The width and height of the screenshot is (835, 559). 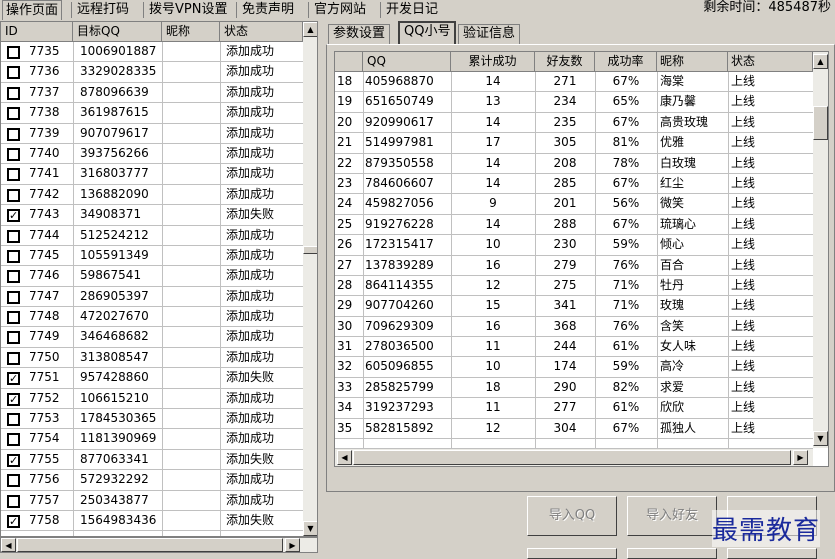 What do you see at coordinates (574, 204) in the screenshot?
I see `table-row: 24 459827056 9 201 56% 微笑 上线` at bounding box center [574, 204].